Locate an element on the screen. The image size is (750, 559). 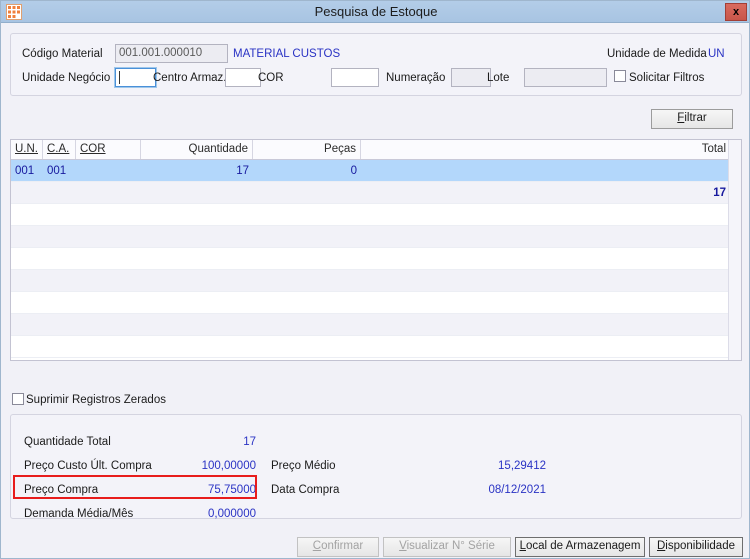
grid-col-total: Total is located at coordinates (545, 149).